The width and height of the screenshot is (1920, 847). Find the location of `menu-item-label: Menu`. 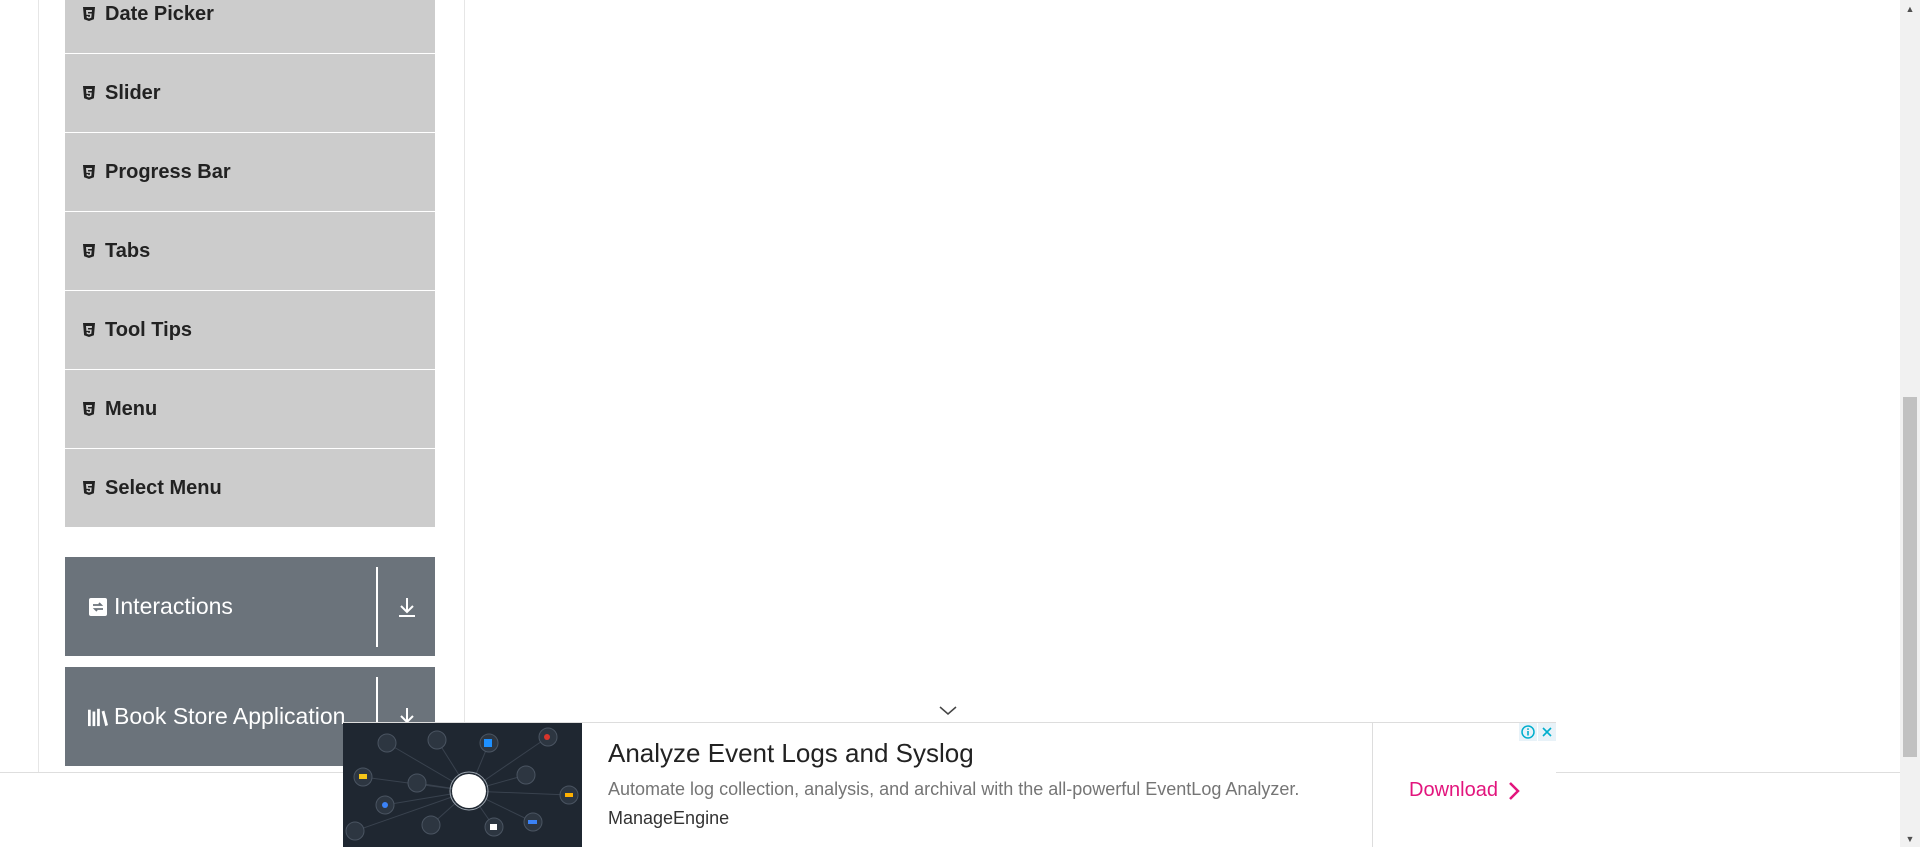

menu-item-label: Menu is located at coordinates (131, 408).